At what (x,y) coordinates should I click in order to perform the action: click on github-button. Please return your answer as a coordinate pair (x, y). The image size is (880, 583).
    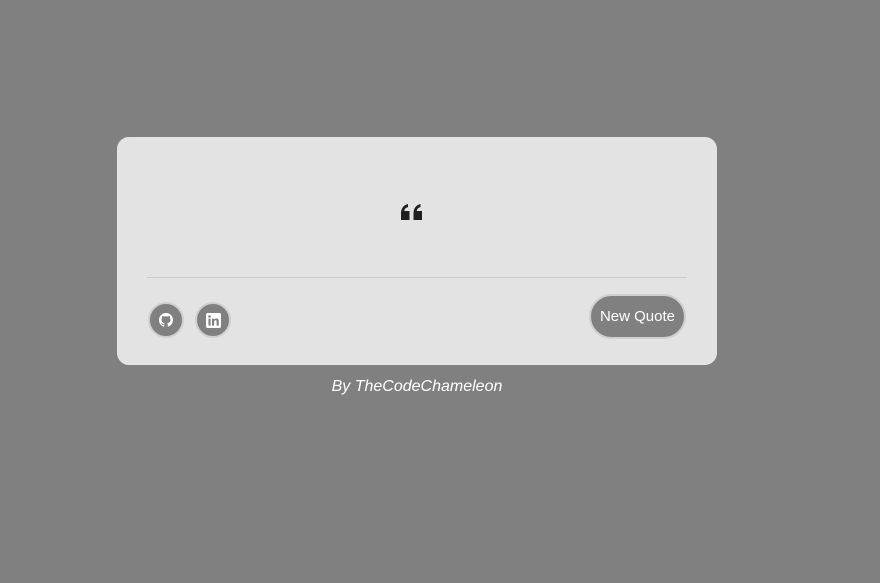
    Looking at the image, I should click on (166, 320).